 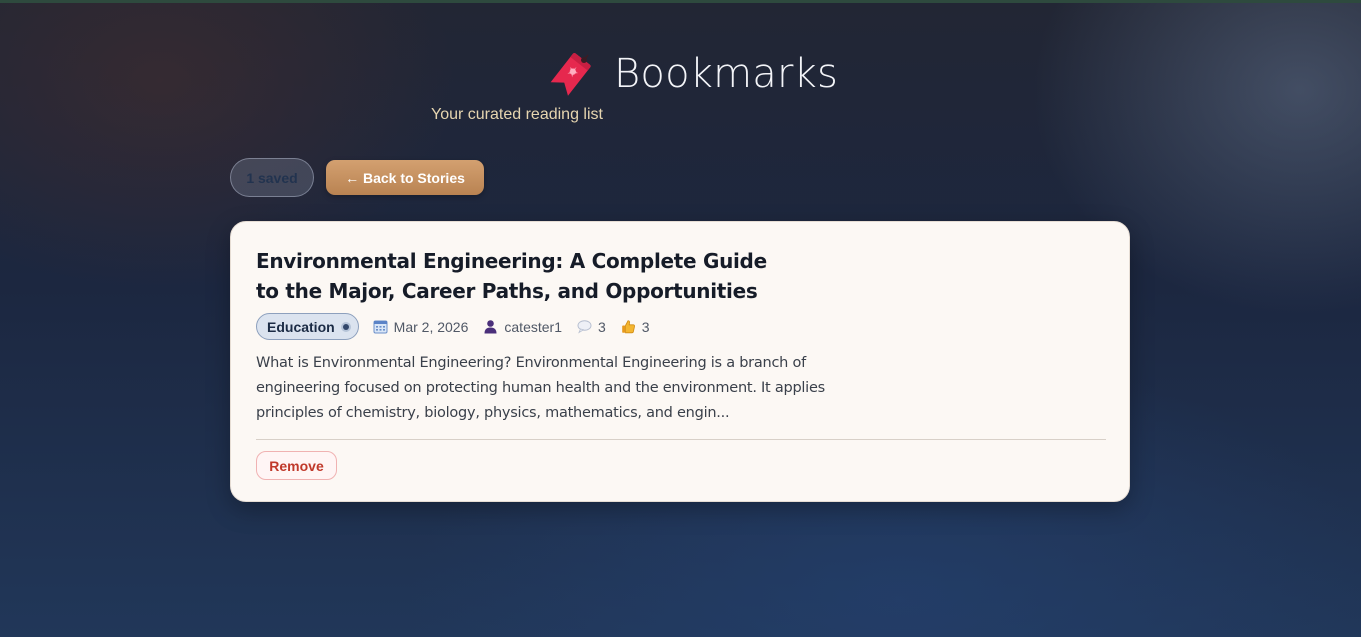 What do you see at coordinates (517, 114) in the screenshot?
I see `page-subtitle: Your curated reading list` at bounding box center [517, 114].